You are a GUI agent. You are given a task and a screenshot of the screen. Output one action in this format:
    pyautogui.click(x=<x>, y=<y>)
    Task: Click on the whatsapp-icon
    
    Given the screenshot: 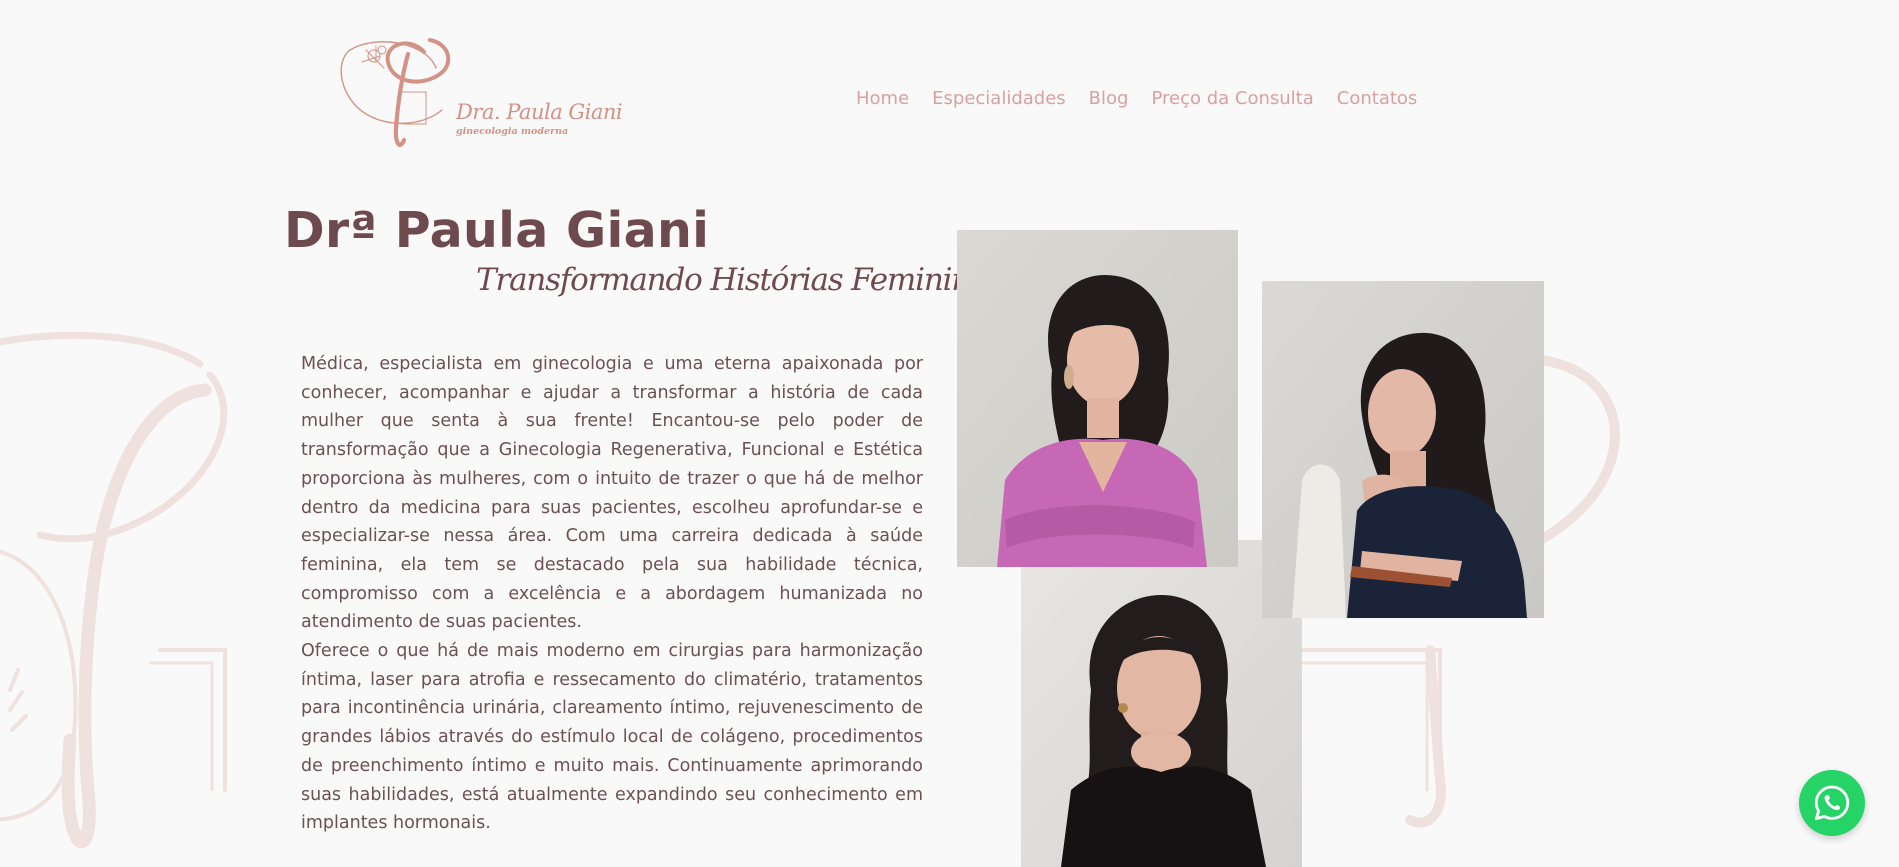 What is the action you would take?
    pyautogui.click(x=1832, y=802)
    